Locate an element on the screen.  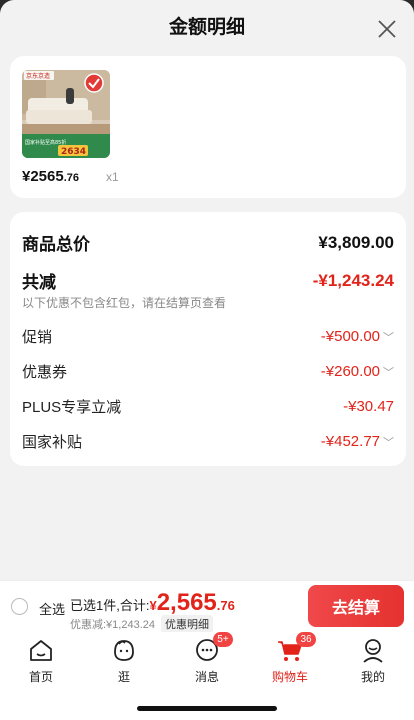
tab-messages: 5+ 消息 is located at coordinates (207, 658).